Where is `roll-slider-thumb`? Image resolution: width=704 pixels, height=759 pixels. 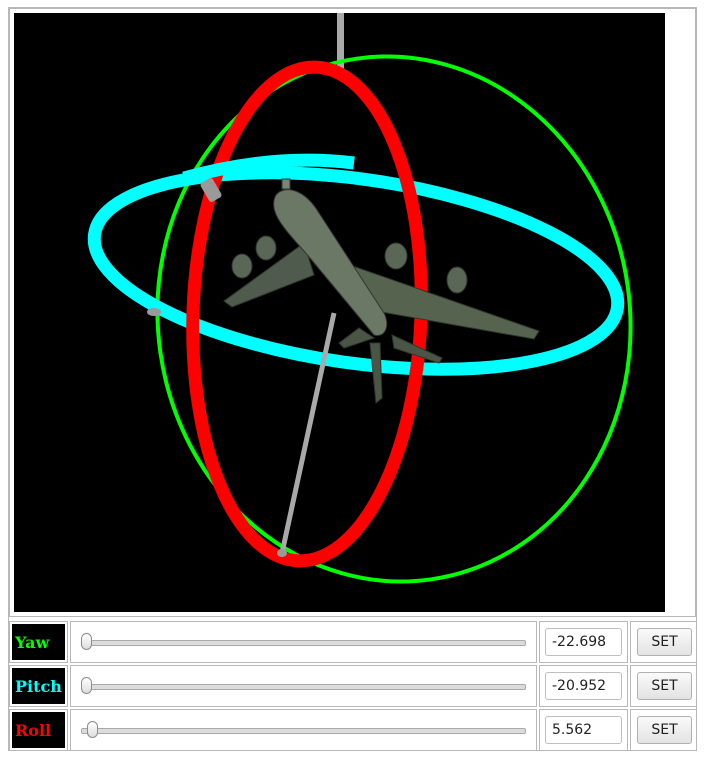 roll-slider-thumb is located at coordinates (92, 729).